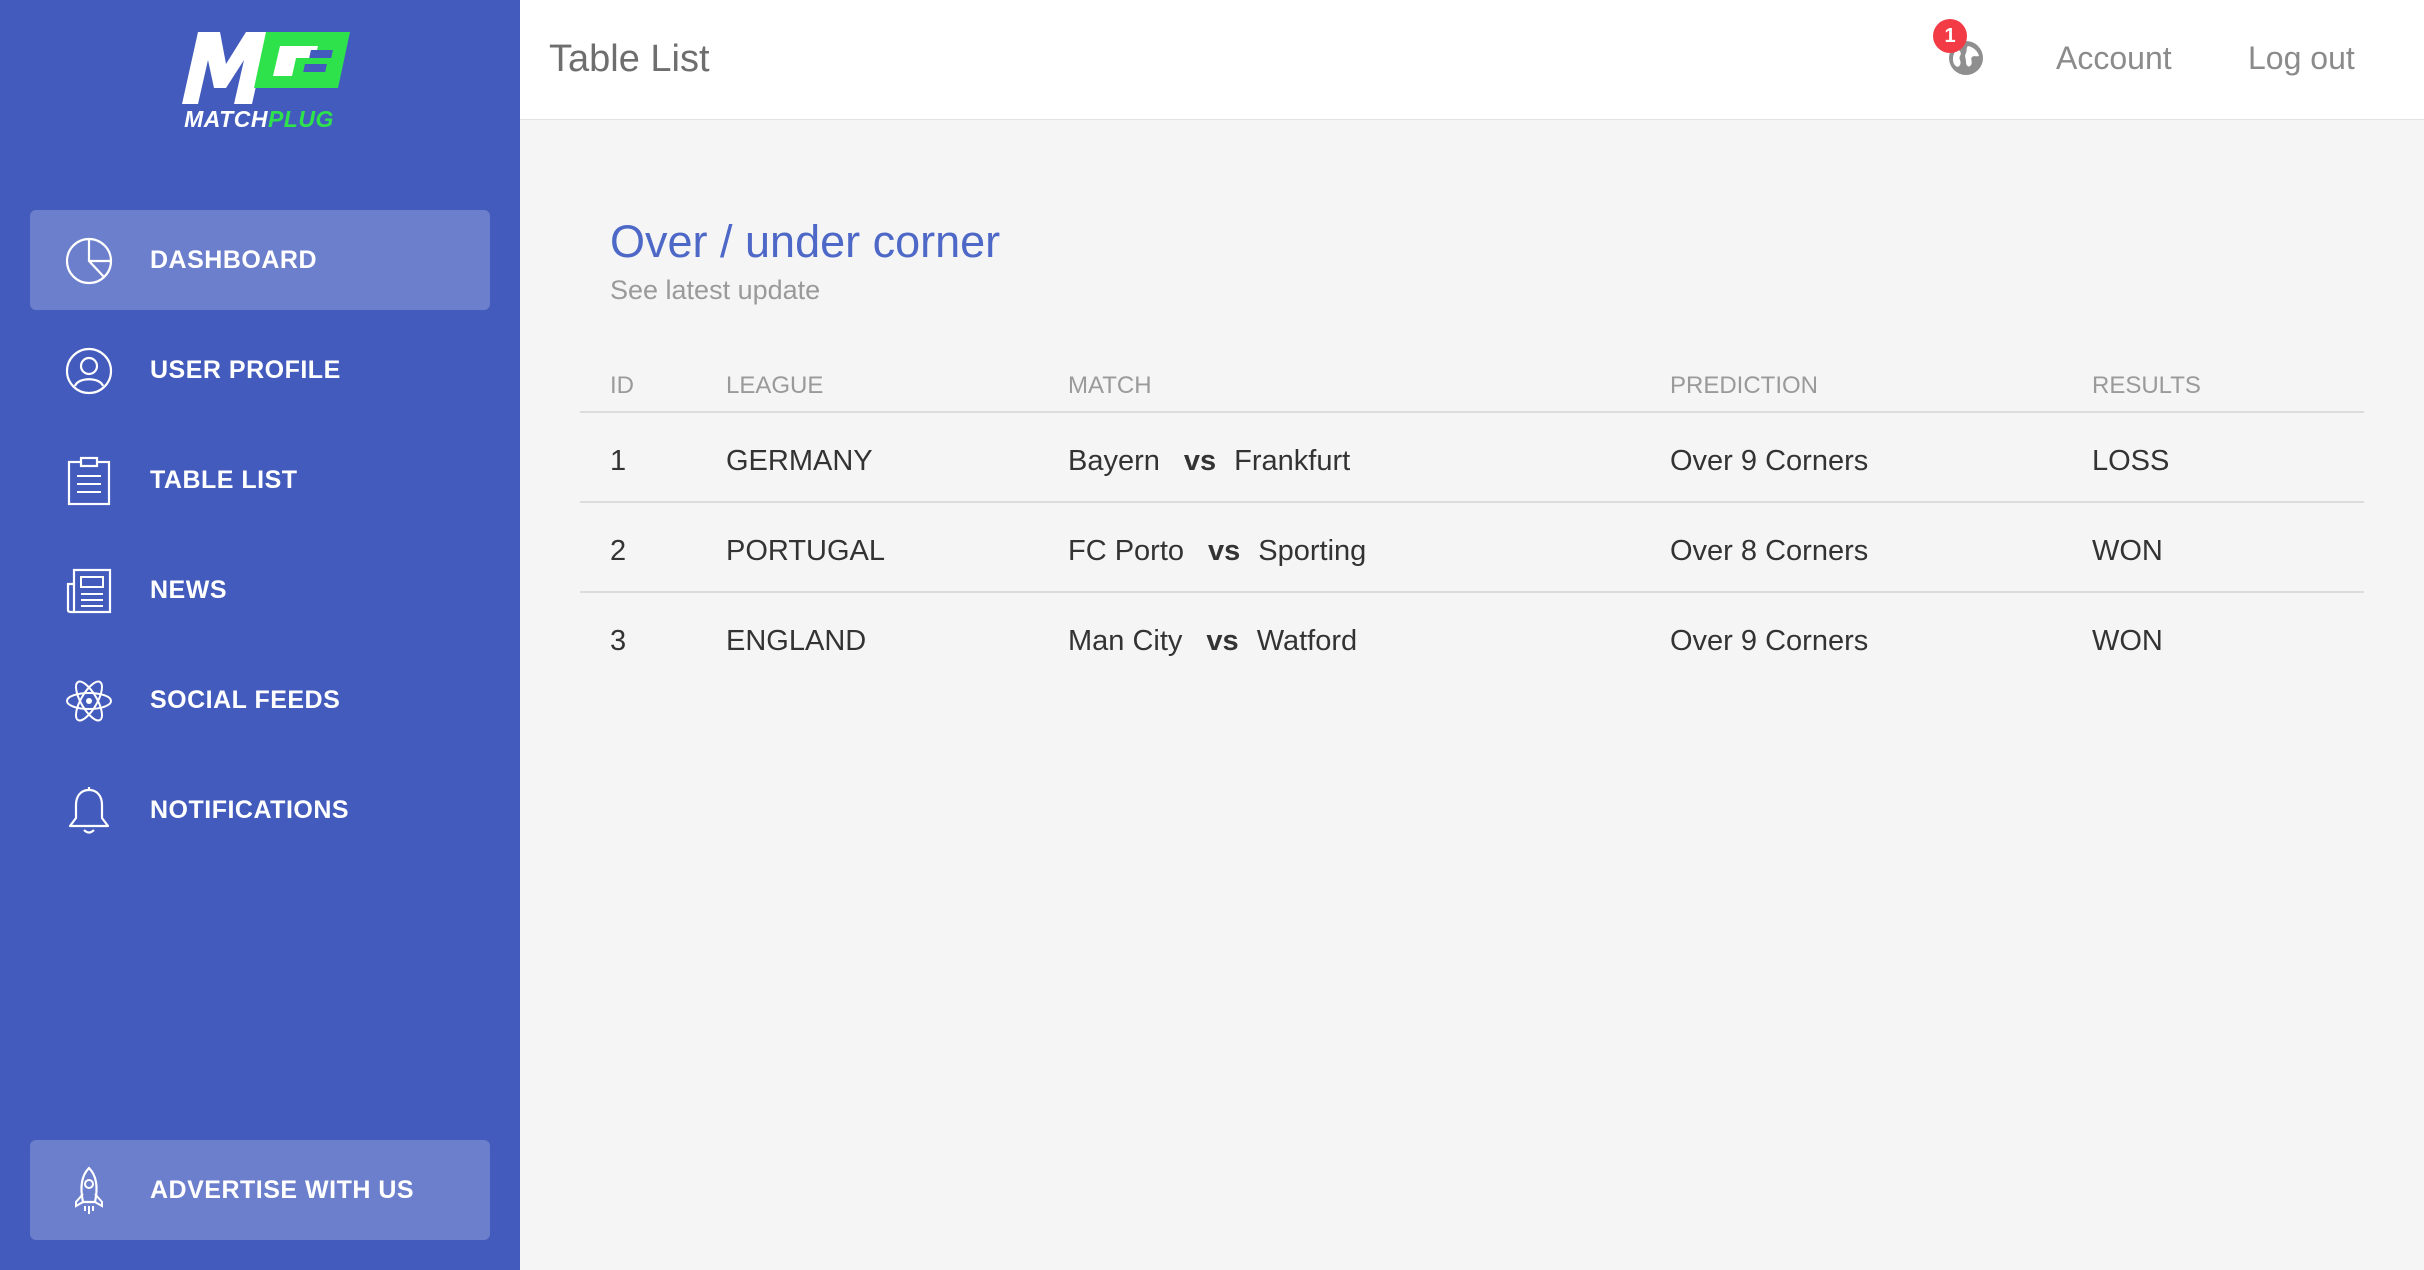 The height and width of the screenshot is (1270, 2424). I want to click on top-navbar: Table List 1 Account Log out, so click(1472, 60).